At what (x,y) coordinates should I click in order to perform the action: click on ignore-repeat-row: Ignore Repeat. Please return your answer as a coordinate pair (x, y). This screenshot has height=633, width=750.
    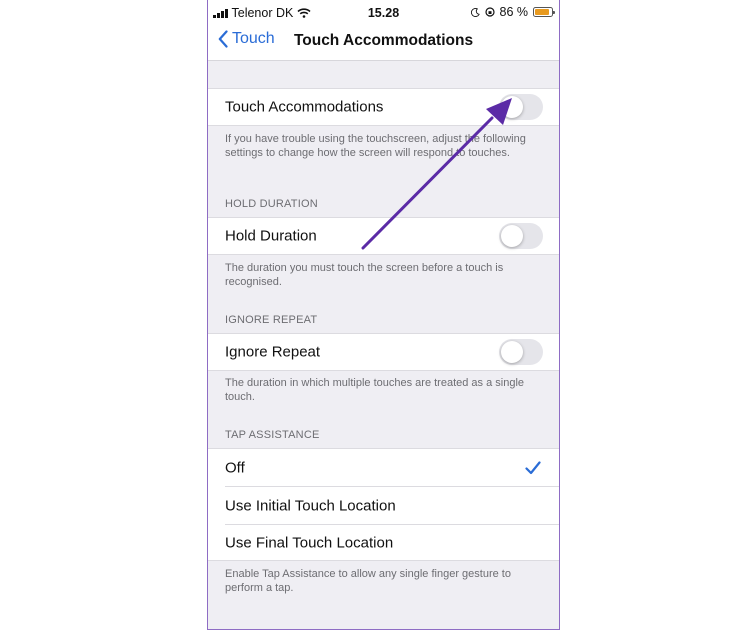
    Looking at the image, I should click on (383, 352).